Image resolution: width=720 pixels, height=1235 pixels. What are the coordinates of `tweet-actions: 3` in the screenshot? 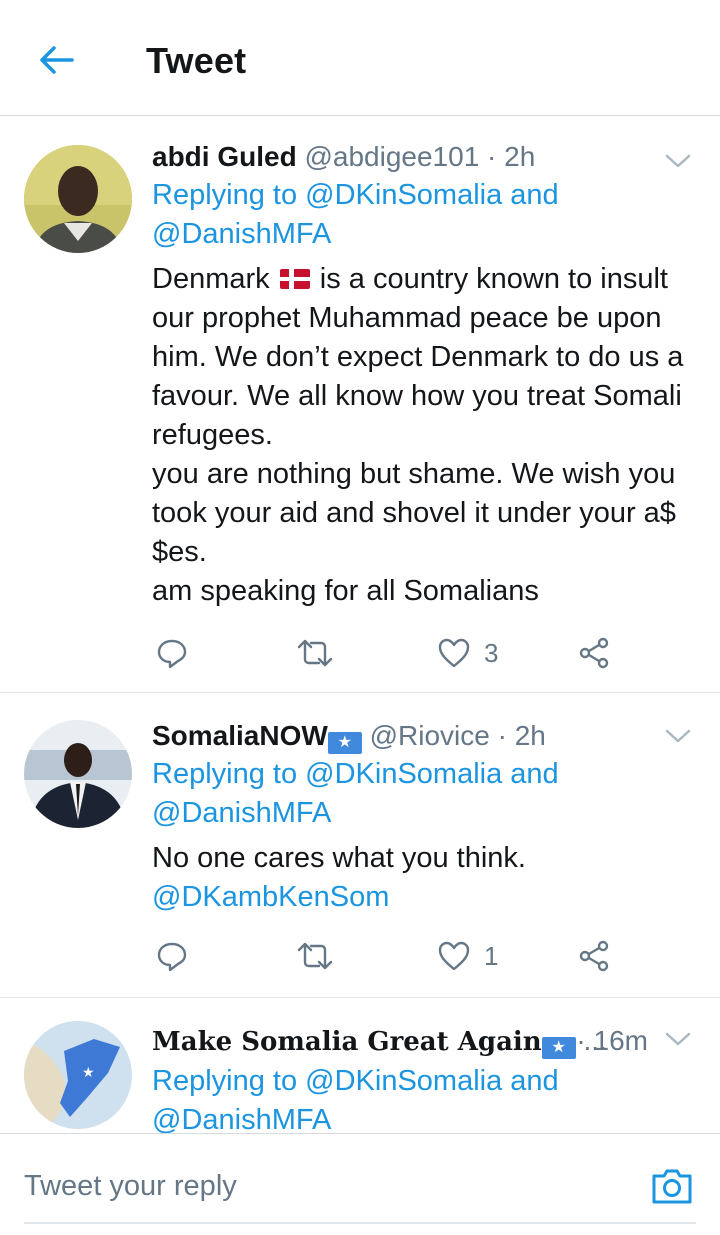 It's located at (392, 653).